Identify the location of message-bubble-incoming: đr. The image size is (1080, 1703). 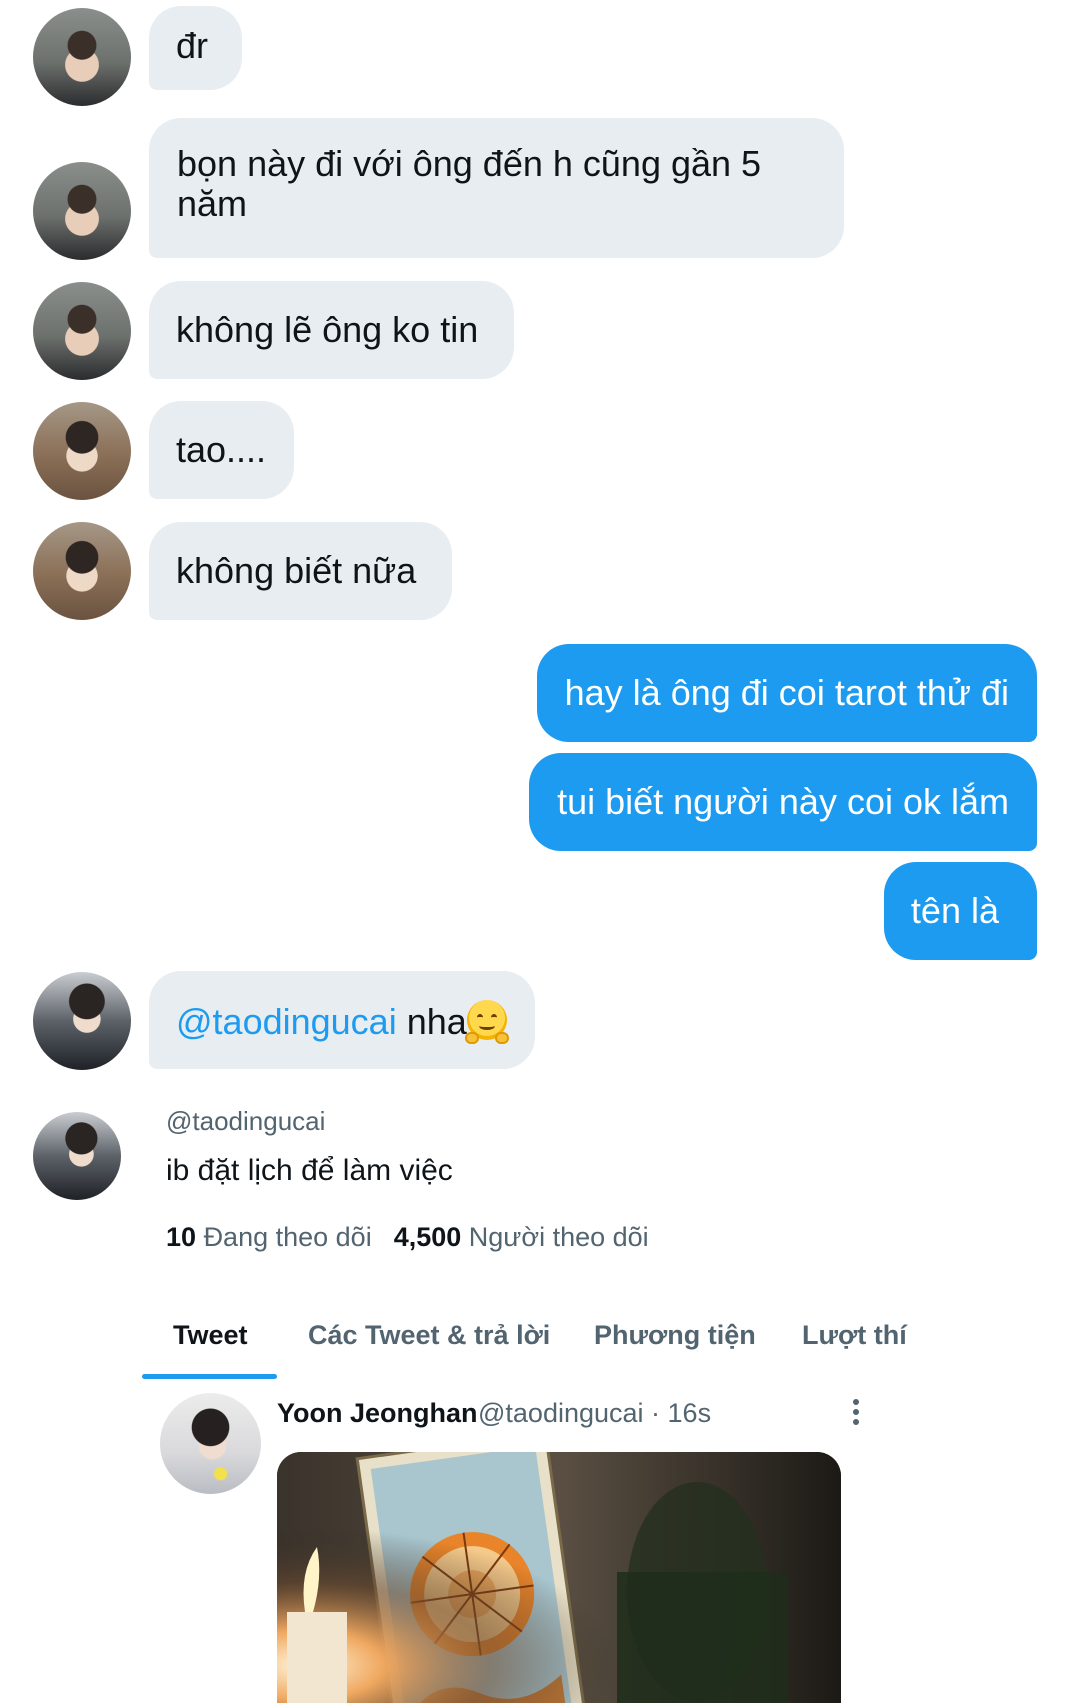
(196, 48).